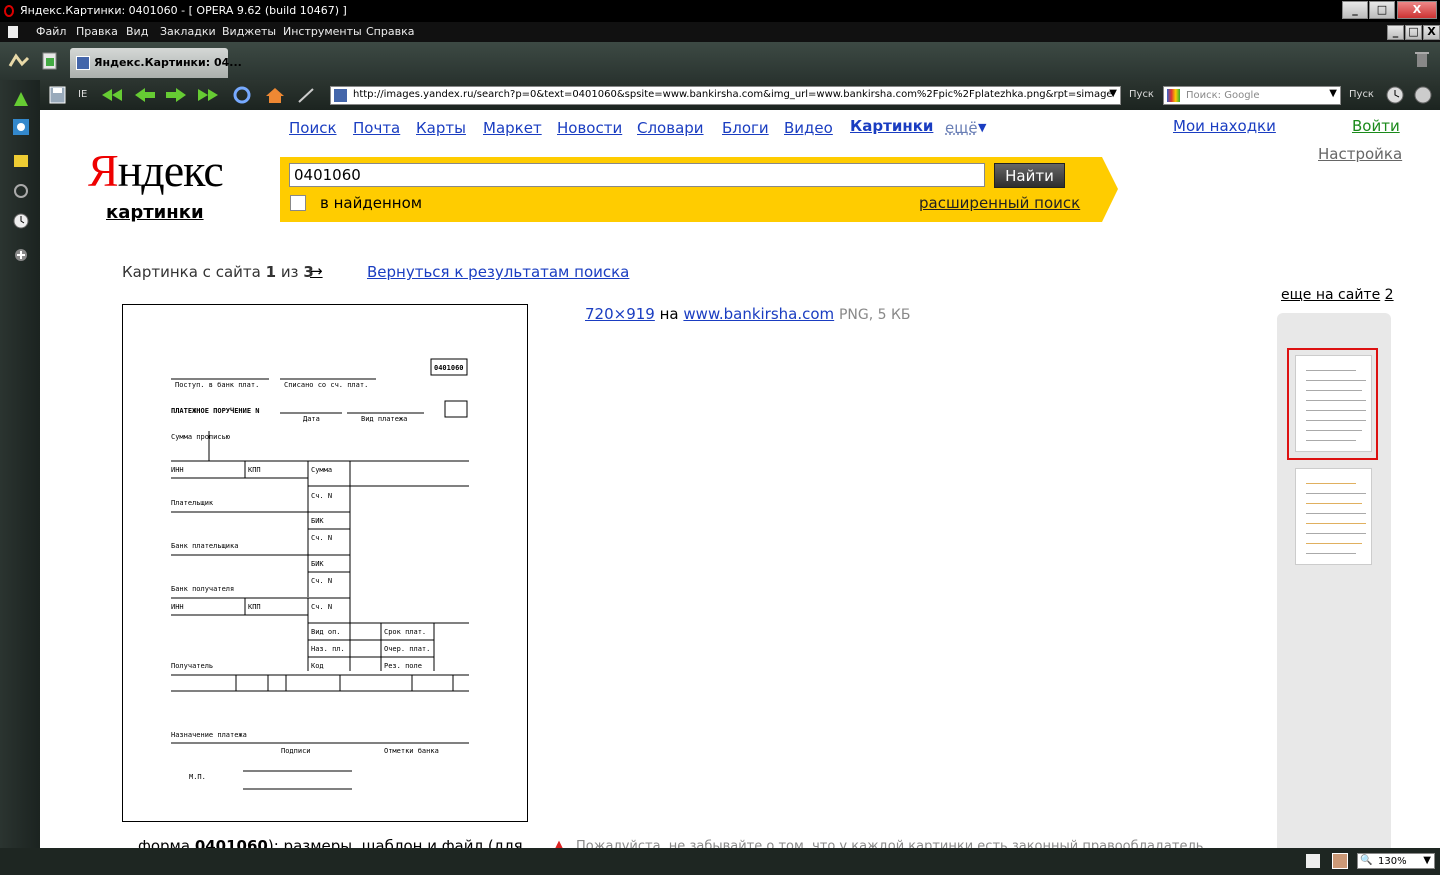 The width and height of the screenshot is (1440, 875). Describe the element at coordinates (191, 272) in the screenshot. I see `pager-prefix: Картинка с сайта` at that location.